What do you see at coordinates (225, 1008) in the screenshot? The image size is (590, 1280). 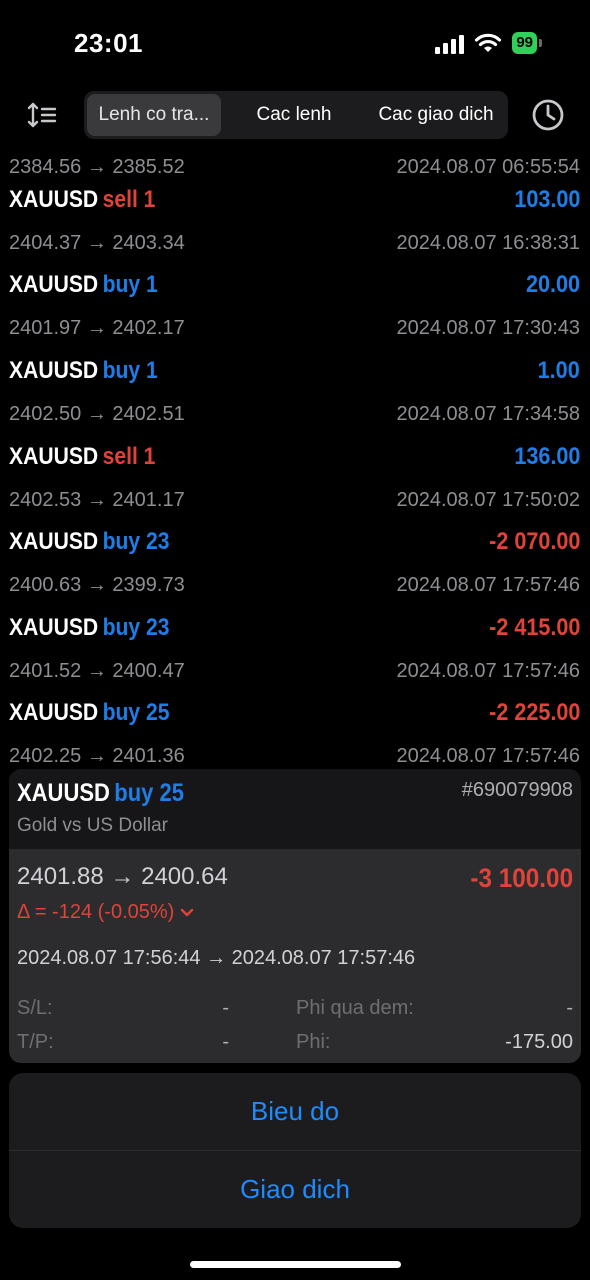 I see `sl-value: -` at bounding box center [225, 1008].